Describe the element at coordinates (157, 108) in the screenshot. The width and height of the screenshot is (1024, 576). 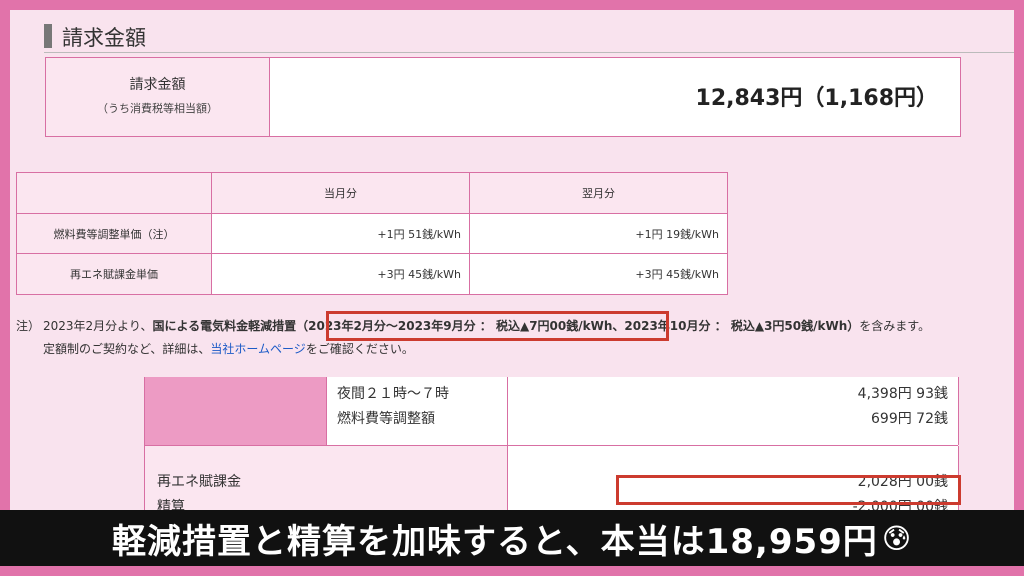
I see `billing-sub-label: （うち消費税等相当額）` at that location.